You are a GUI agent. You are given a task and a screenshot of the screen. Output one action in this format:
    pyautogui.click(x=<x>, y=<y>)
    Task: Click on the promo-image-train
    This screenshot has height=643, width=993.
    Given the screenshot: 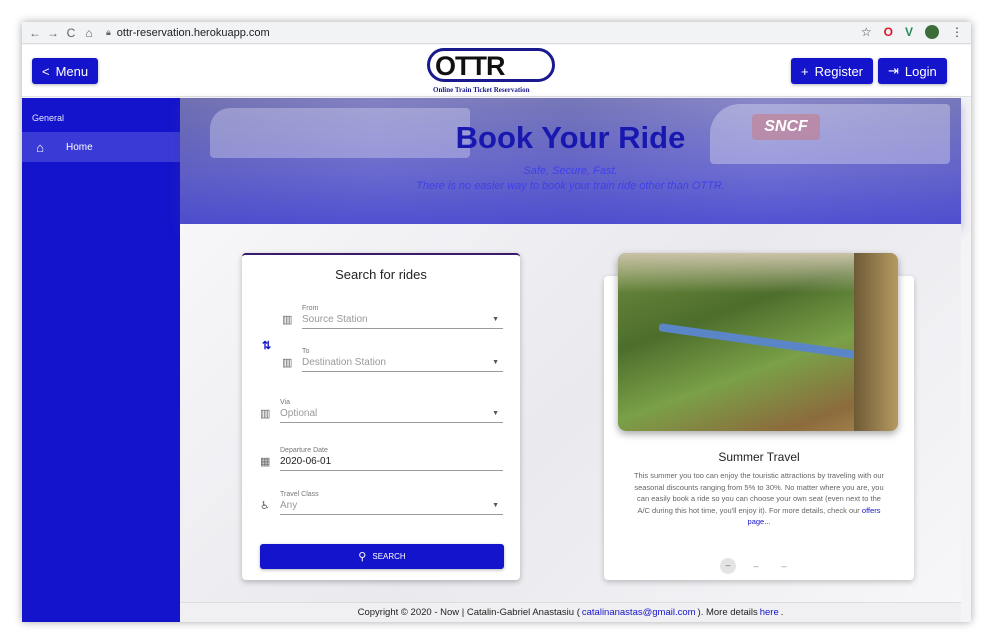 What is the action you would take?
    pyautogui.click(x=758, y=341)
    